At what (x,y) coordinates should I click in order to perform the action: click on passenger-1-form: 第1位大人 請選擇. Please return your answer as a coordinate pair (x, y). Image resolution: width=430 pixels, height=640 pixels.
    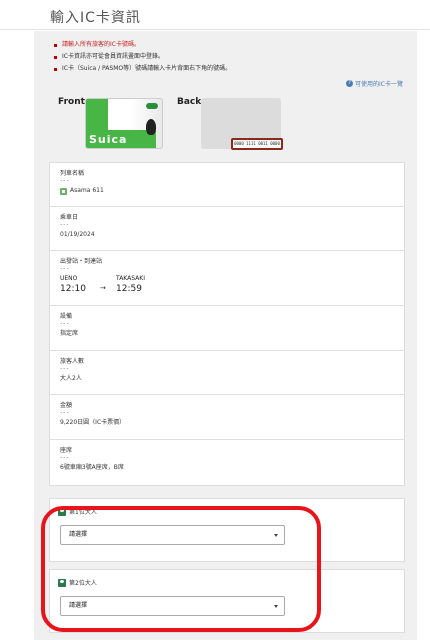
    Looking at the image, I should click on (227, 530).